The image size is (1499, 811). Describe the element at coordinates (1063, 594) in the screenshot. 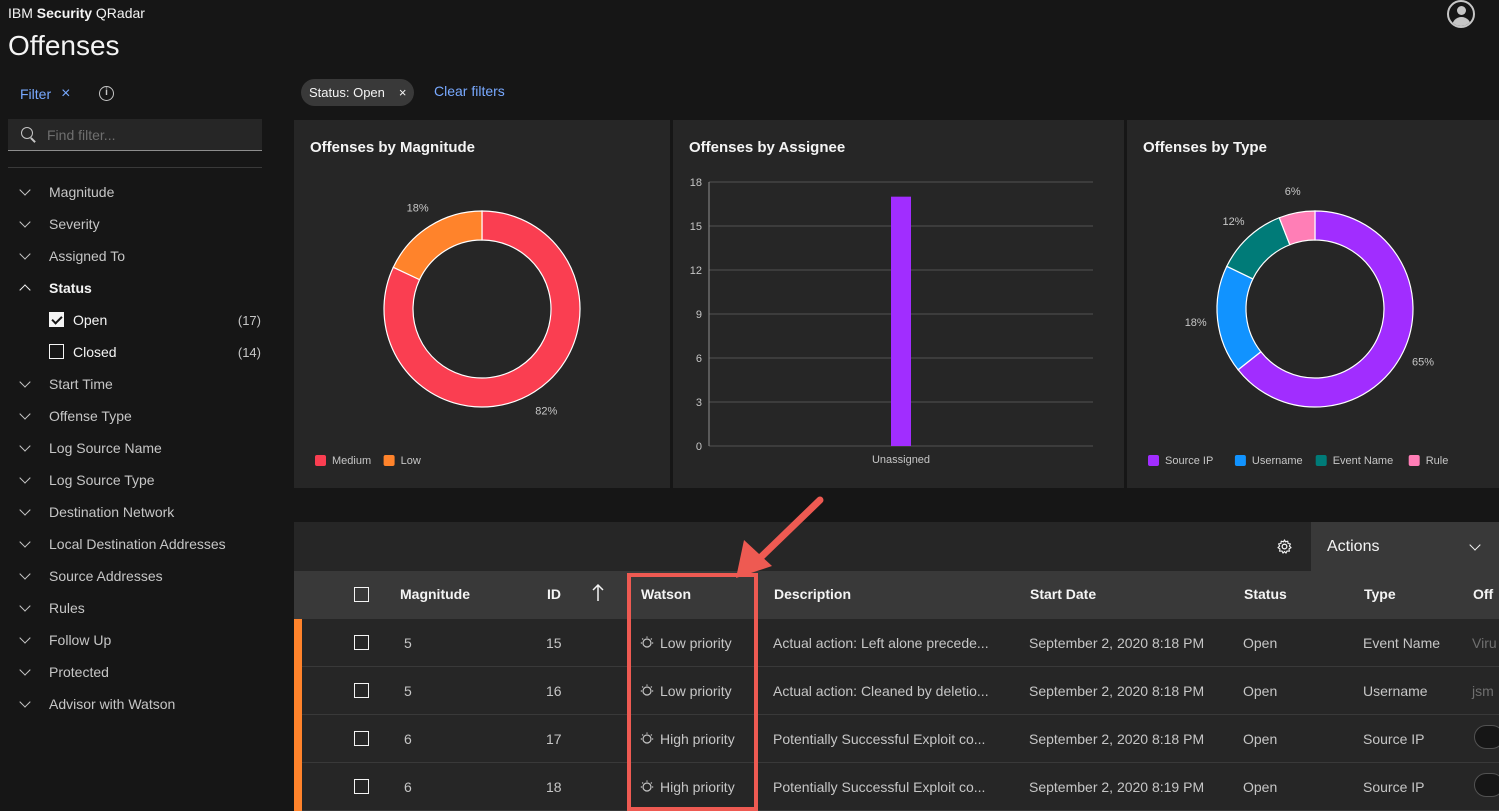

I see `col-start-date: Start Date` at that location.